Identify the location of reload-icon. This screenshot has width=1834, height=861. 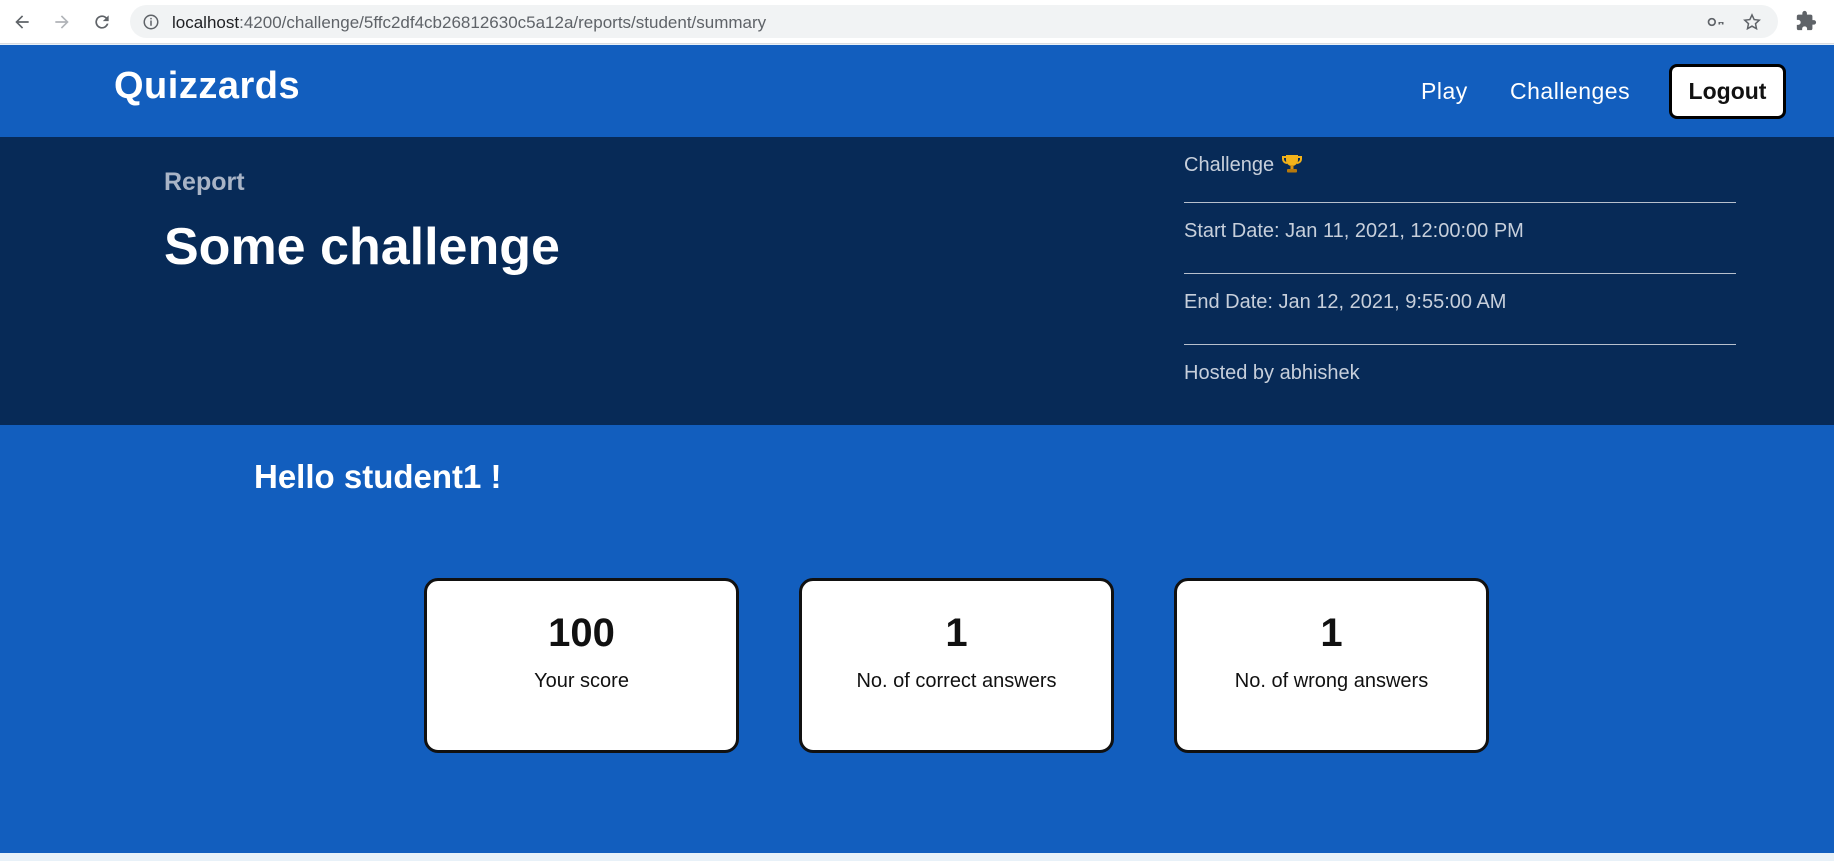
(102, 22).